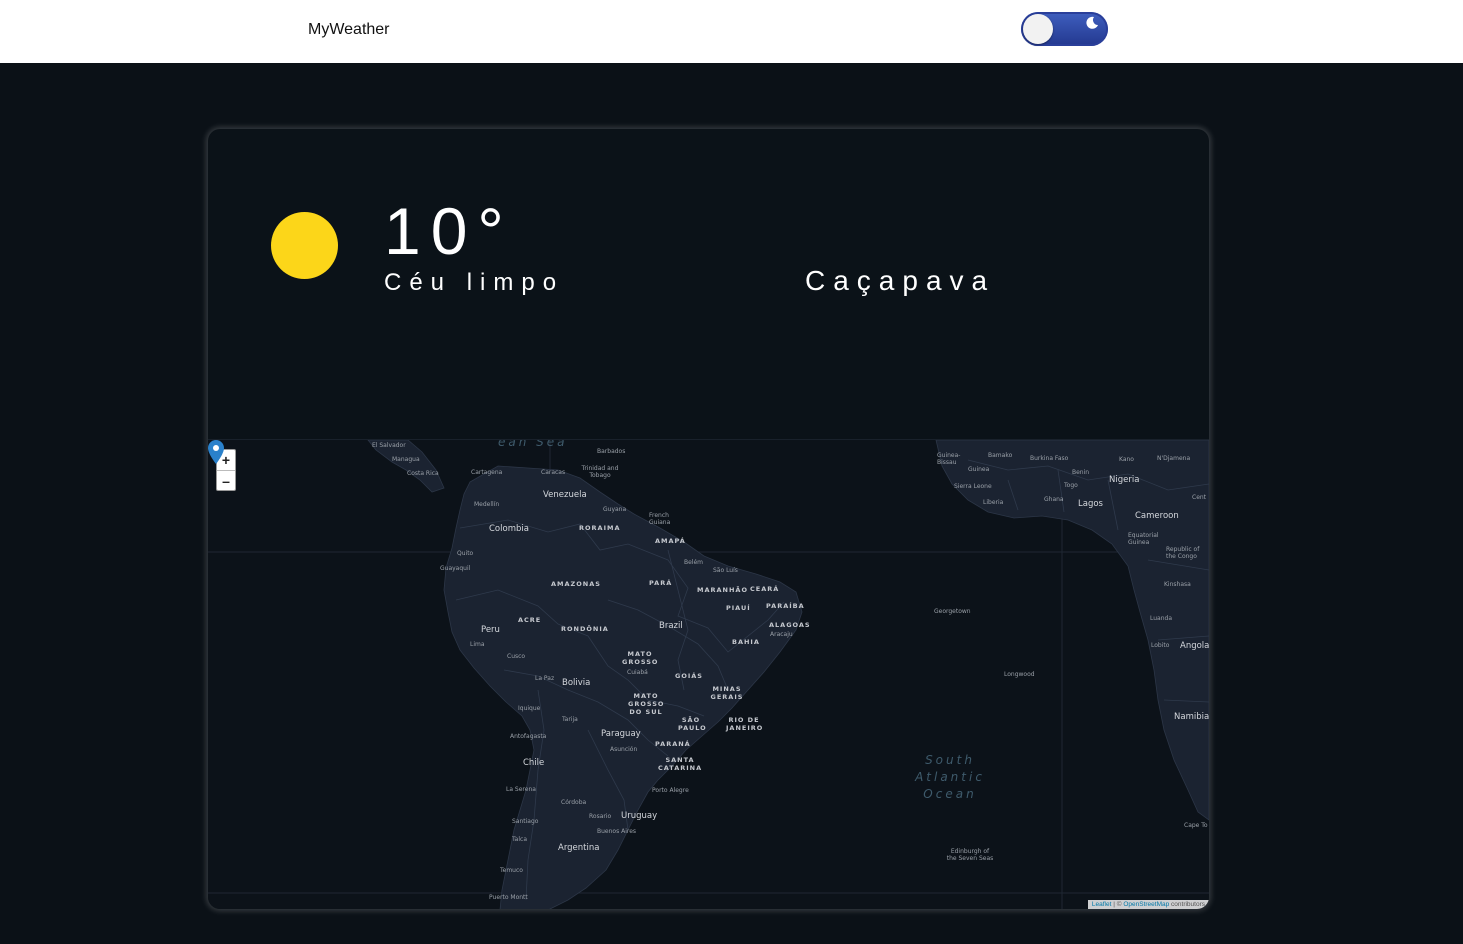 The image size is (1463, 944). Describe the element at coordinates (680, 764) in the screenshot. I see `state-label: SANTA CATARINA` at that location.